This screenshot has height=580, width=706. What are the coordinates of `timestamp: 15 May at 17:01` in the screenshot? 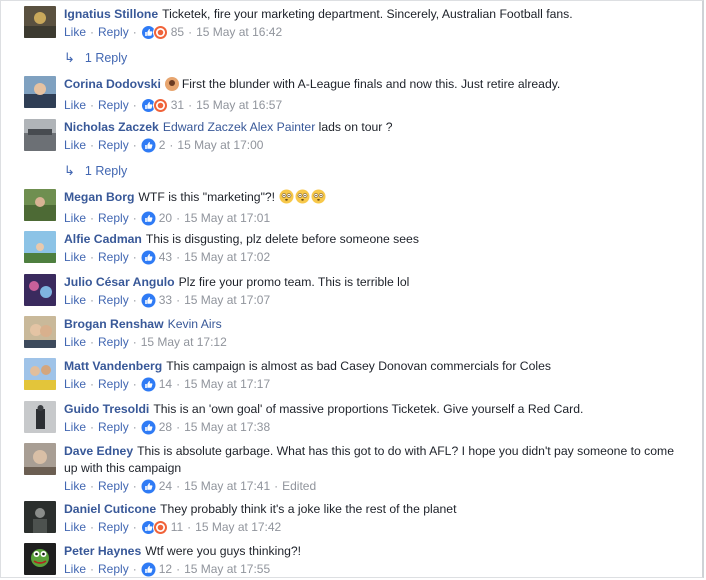 It's located at (227, 218).